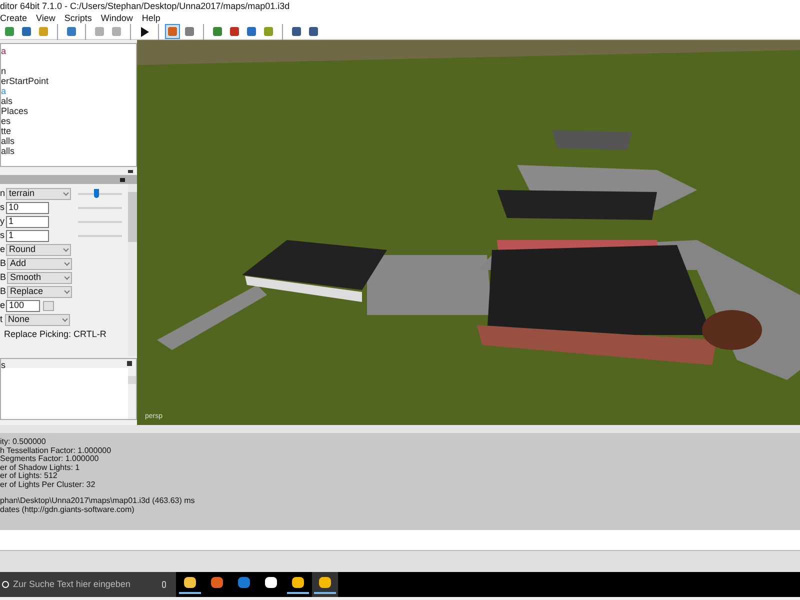  Describe the element at coordinates (151, 18) in the screenshot. I see `menu-item: Help` at that location.